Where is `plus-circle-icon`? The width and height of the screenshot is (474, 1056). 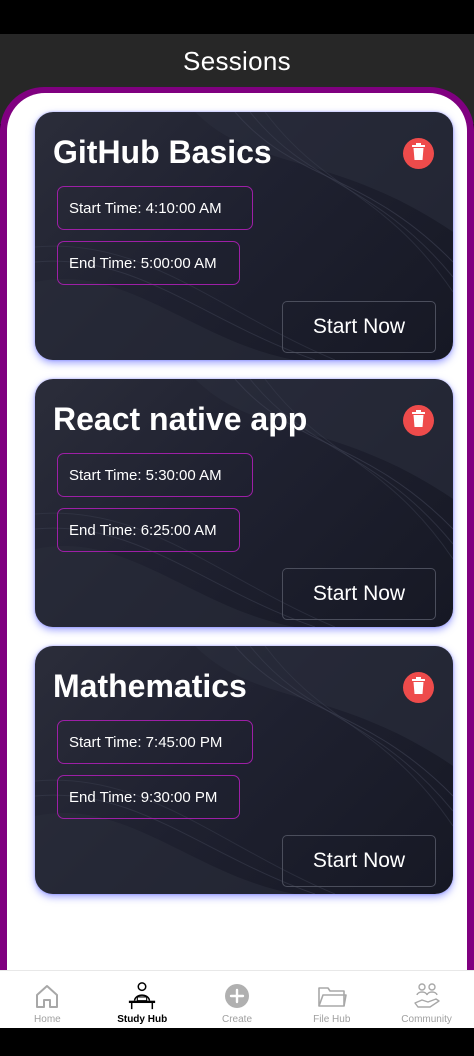
plus-circle-icon is located at coordinates (237, 996).